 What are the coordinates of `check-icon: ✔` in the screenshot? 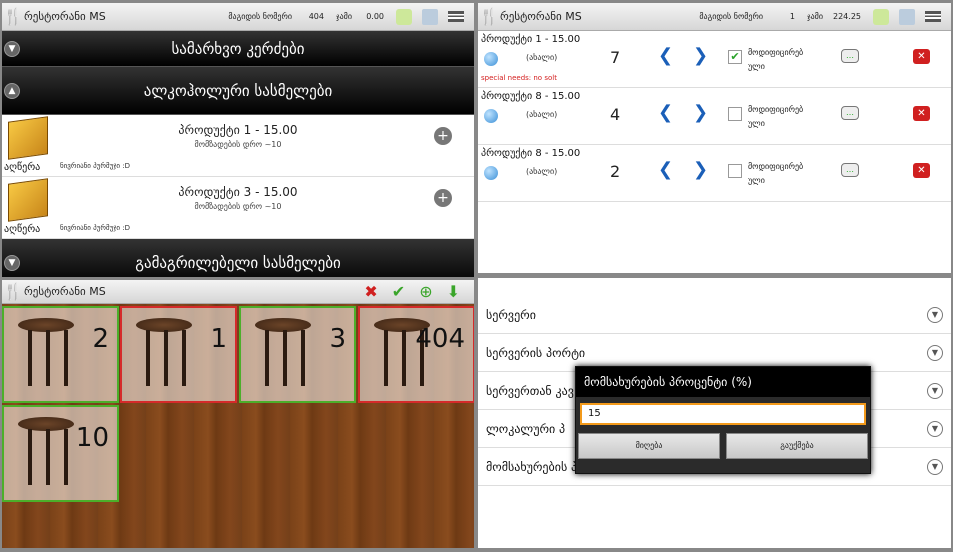 It's located at (398, 291).